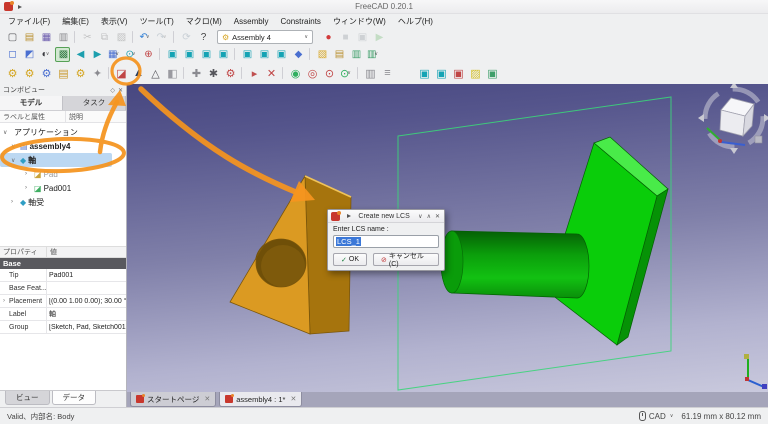 The image size is (768, 424). What do you see at coordinates (386, 216) in the screenshot?
I see `dialog-title-bar: Create new LCS ∨ ∧ ✕` at bounding box center [386, 216].